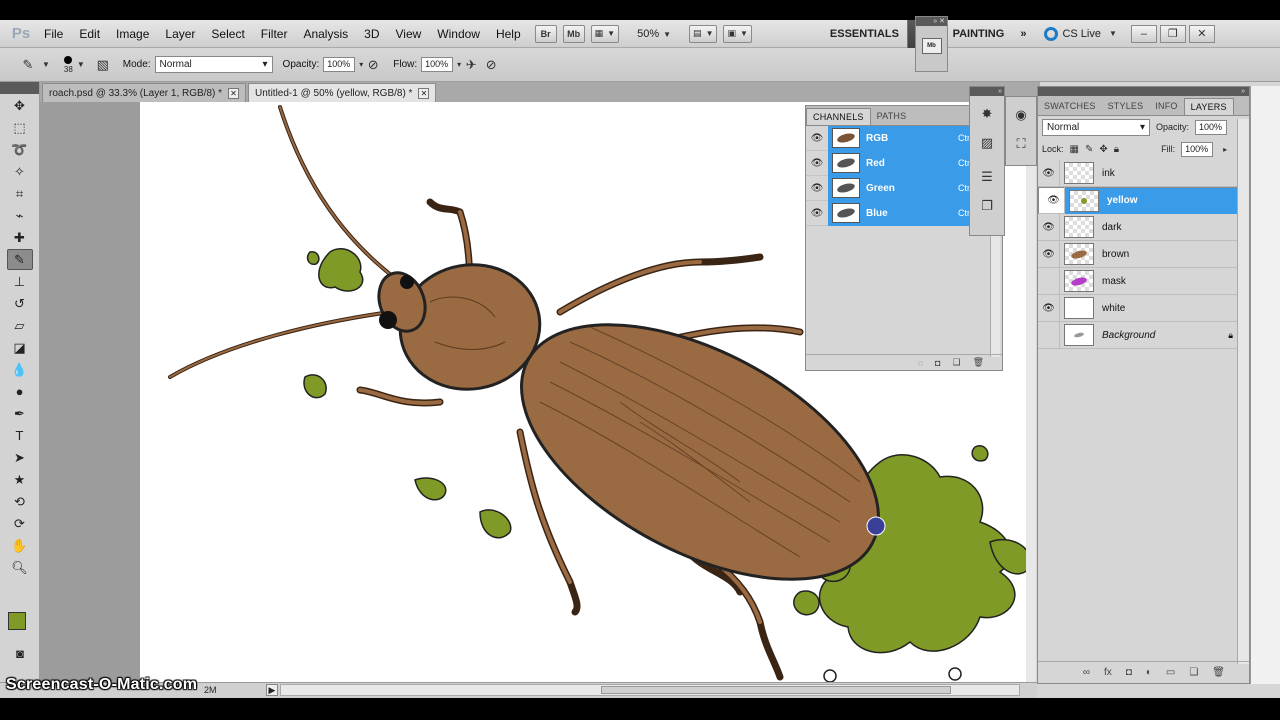  What do you see at coordinates (1089, 149) in the screenshot?
I see `lock-pixels-icon: ✎` at bounding box center [1089, 149].